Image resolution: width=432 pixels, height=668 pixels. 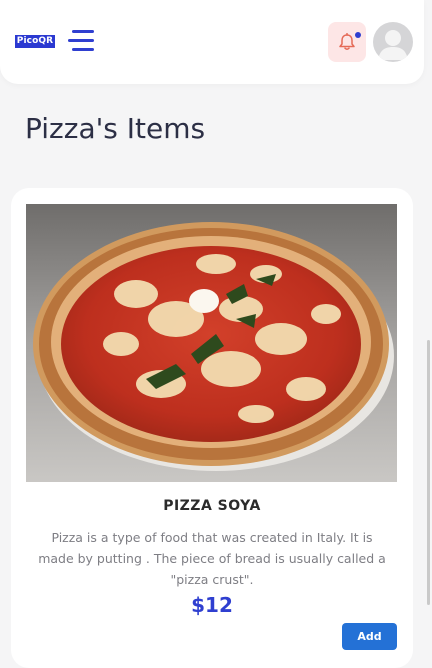 I want to click on add-button: Add, so click(x=369, y=636).